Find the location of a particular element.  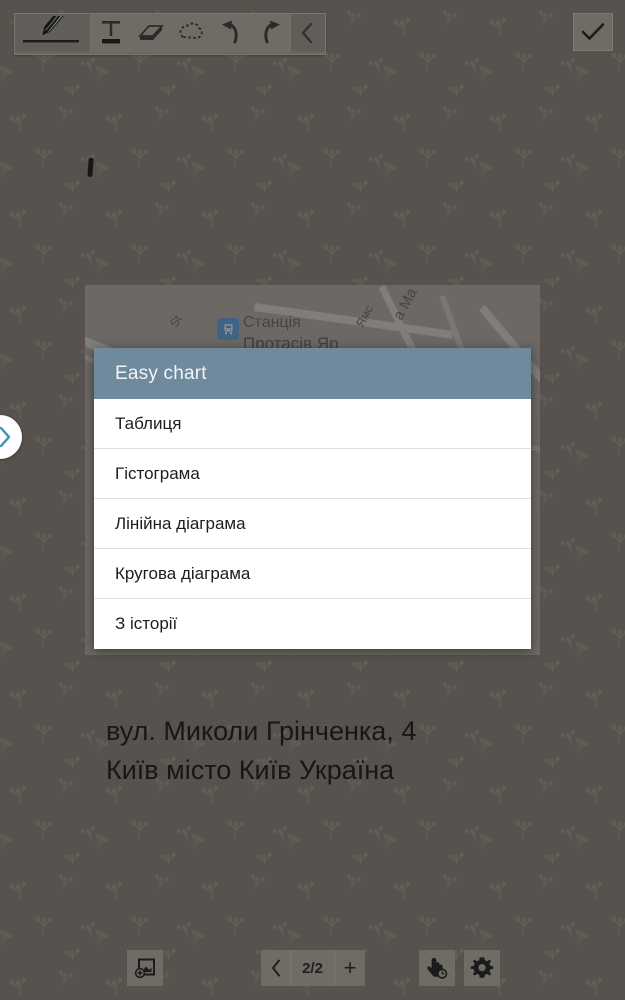

redo-arrow-icon is located at coordinates (271, 32).